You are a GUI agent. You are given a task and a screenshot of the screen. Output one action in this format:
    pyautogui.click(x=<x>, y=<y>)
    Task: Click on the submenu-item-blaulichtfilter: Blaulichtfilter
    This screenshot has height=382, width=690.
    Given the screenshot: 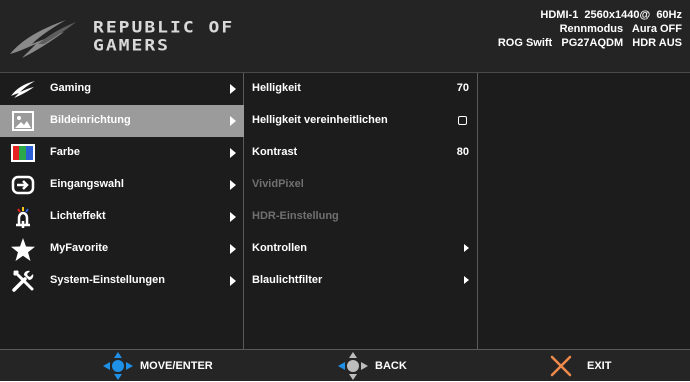 What is the action you would take?
    pyautogui.click(x=361, y=281)
    